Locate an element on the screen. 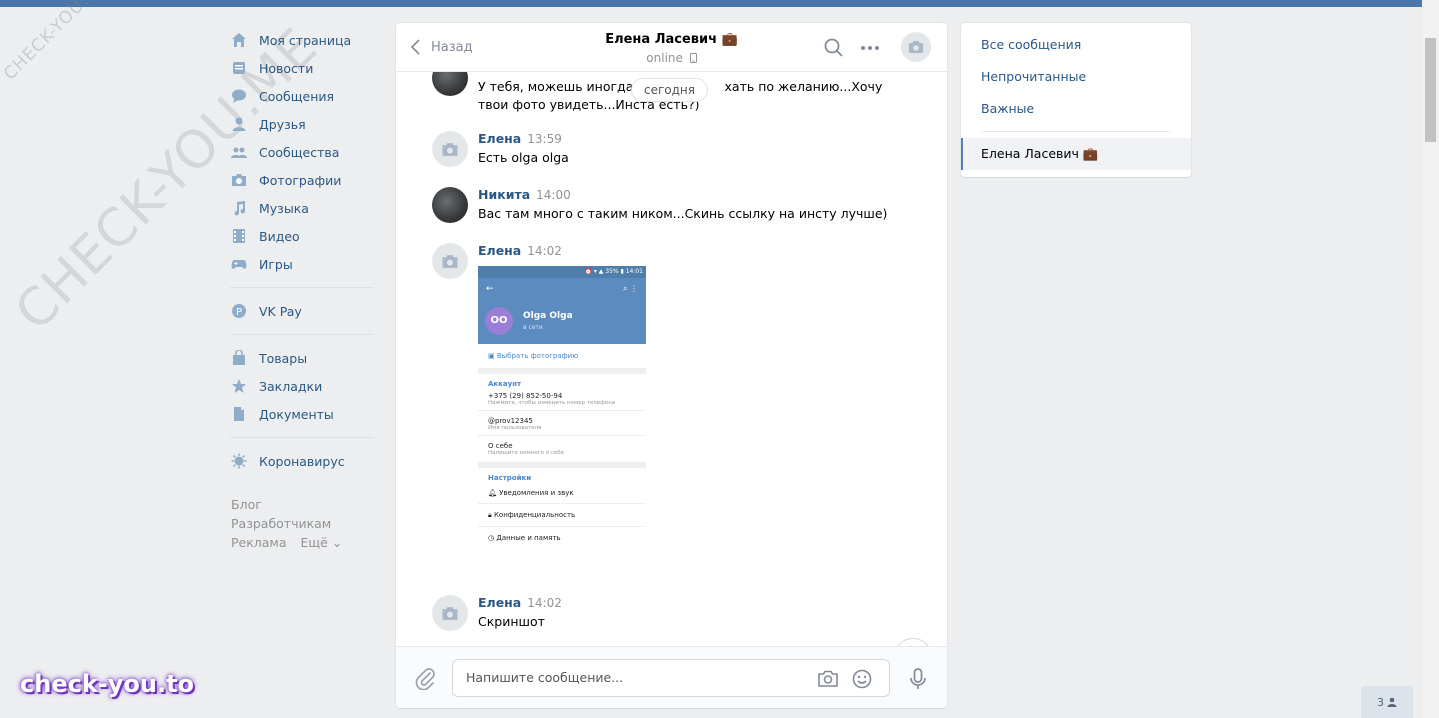 This screenshot has width=1439, height=718. nav-goods: Товары is located at coordinates (301, 358).